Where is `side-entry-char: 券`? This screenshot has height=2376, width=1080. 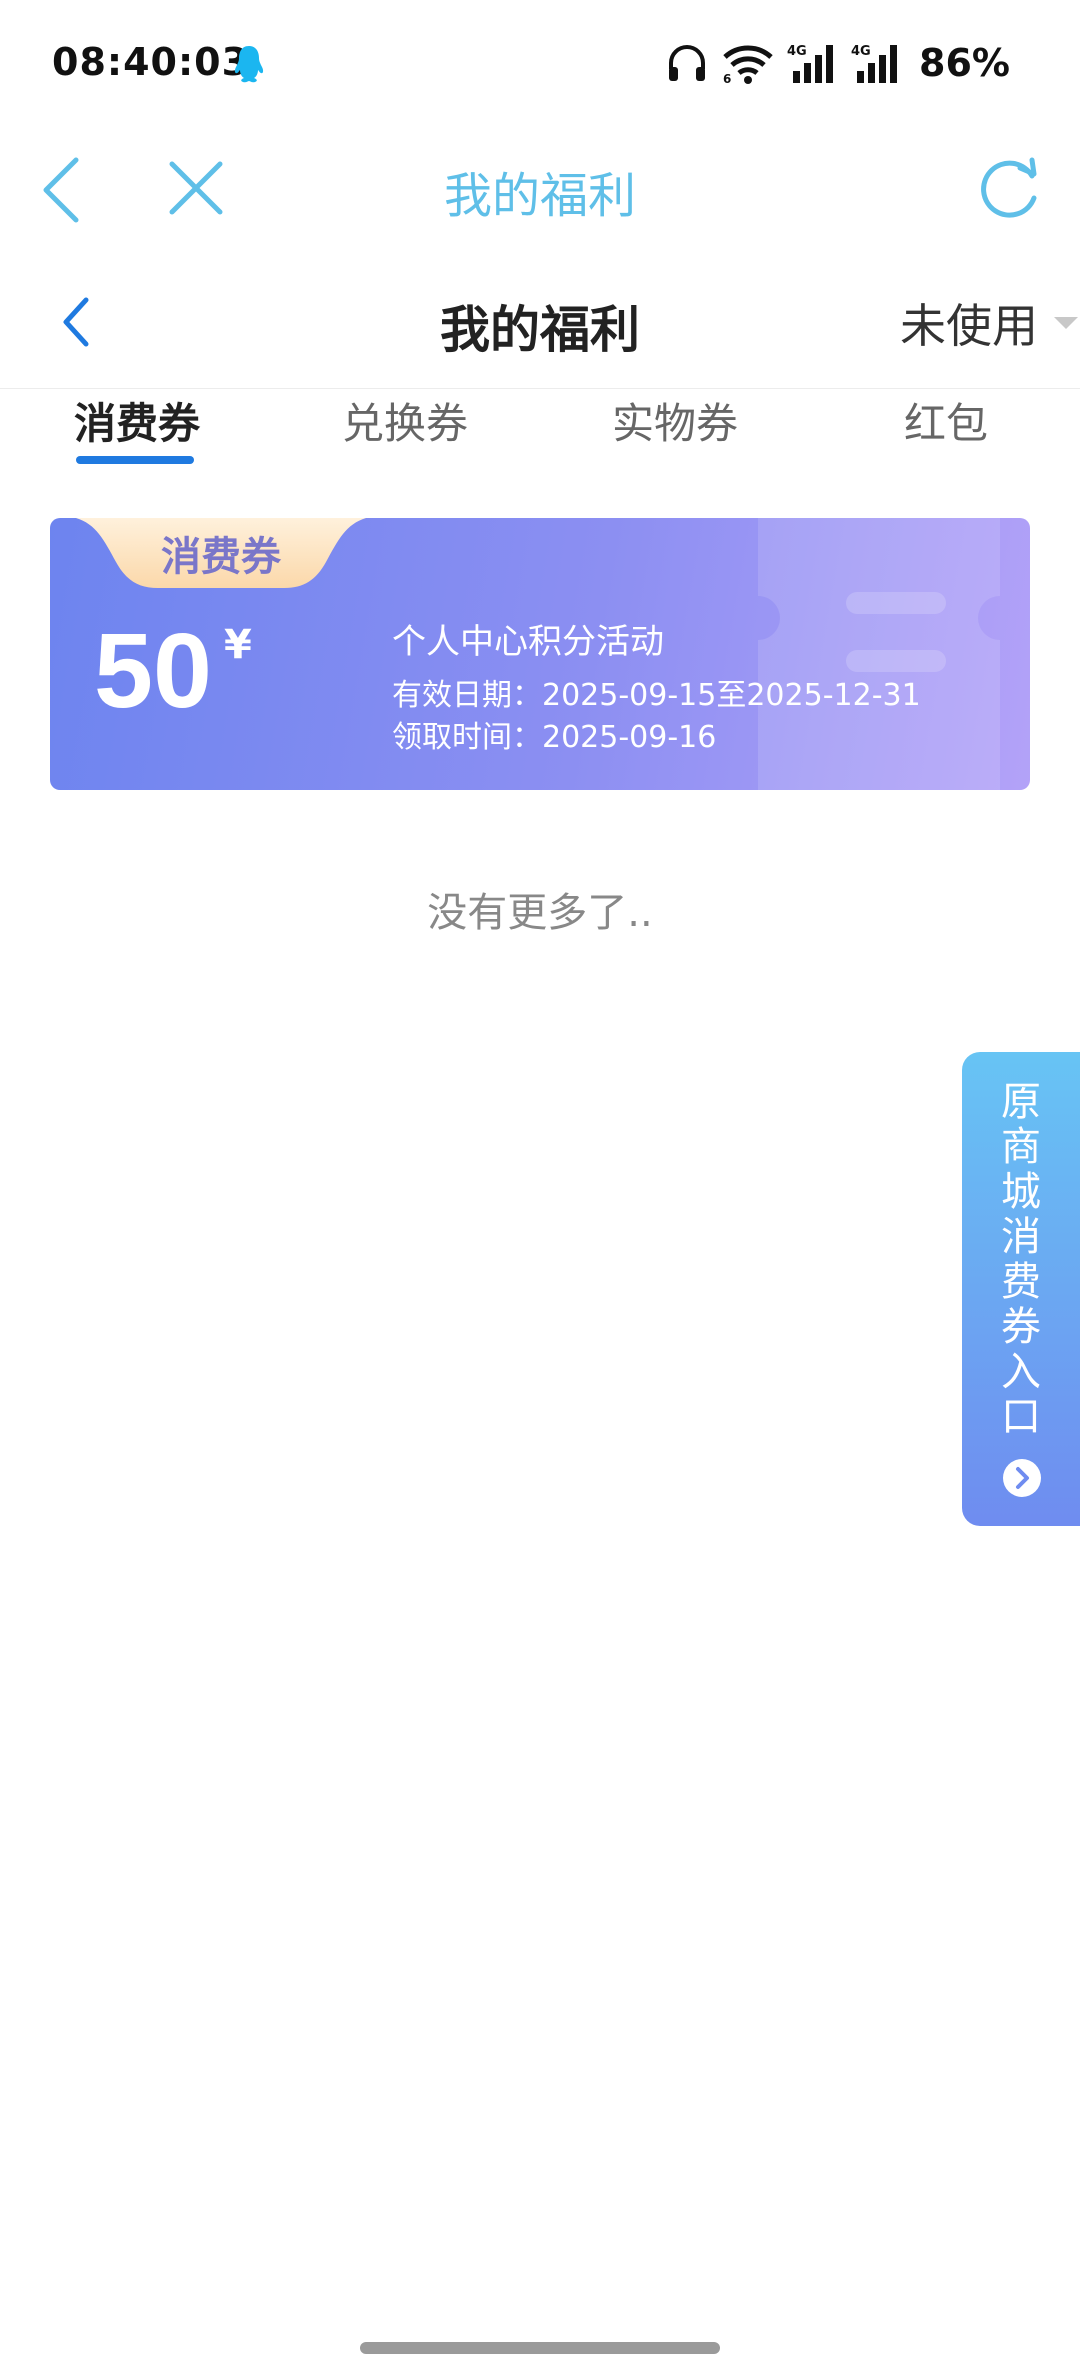 side-entry-char: 券 is located at coordinates (1021, 1327).